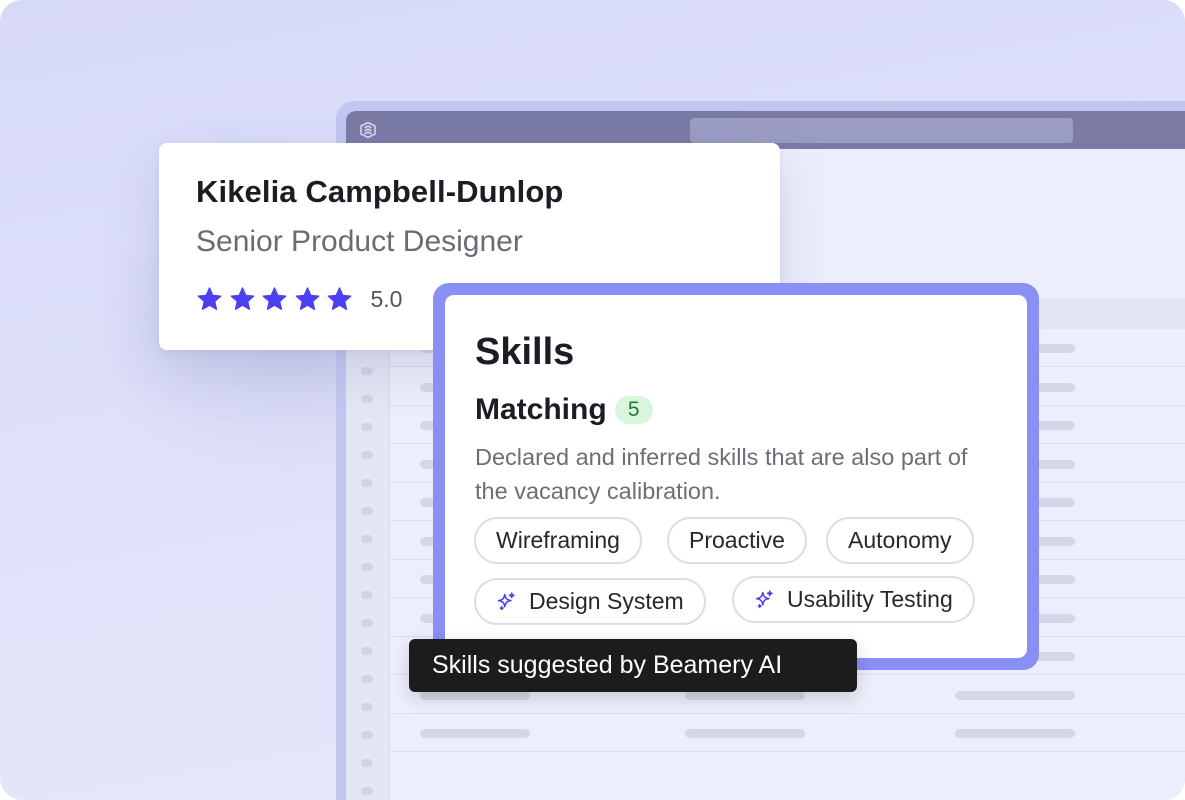 The width and height of the screenshot is (1185, 800). I want to click on skill-chip-label: Wireframing, so click(558, 540).